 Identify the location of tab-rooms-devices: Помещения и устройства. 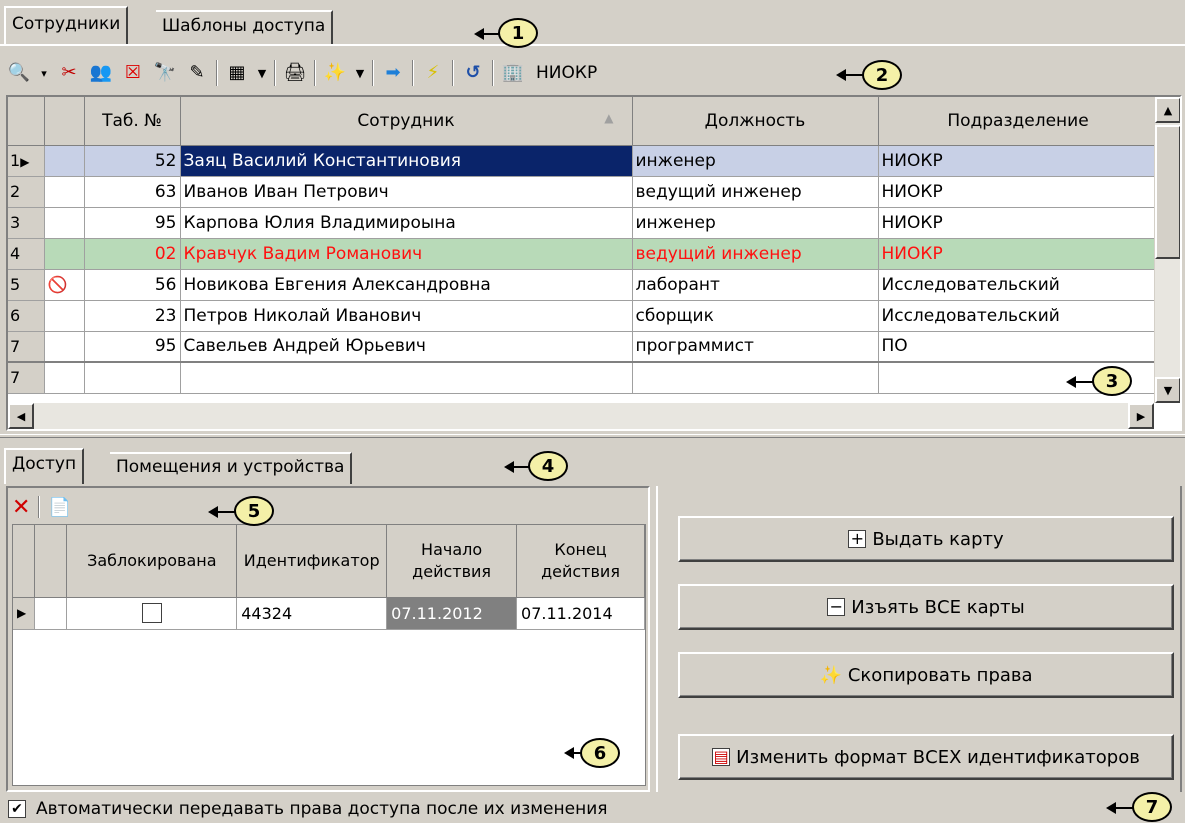
(231, 468).